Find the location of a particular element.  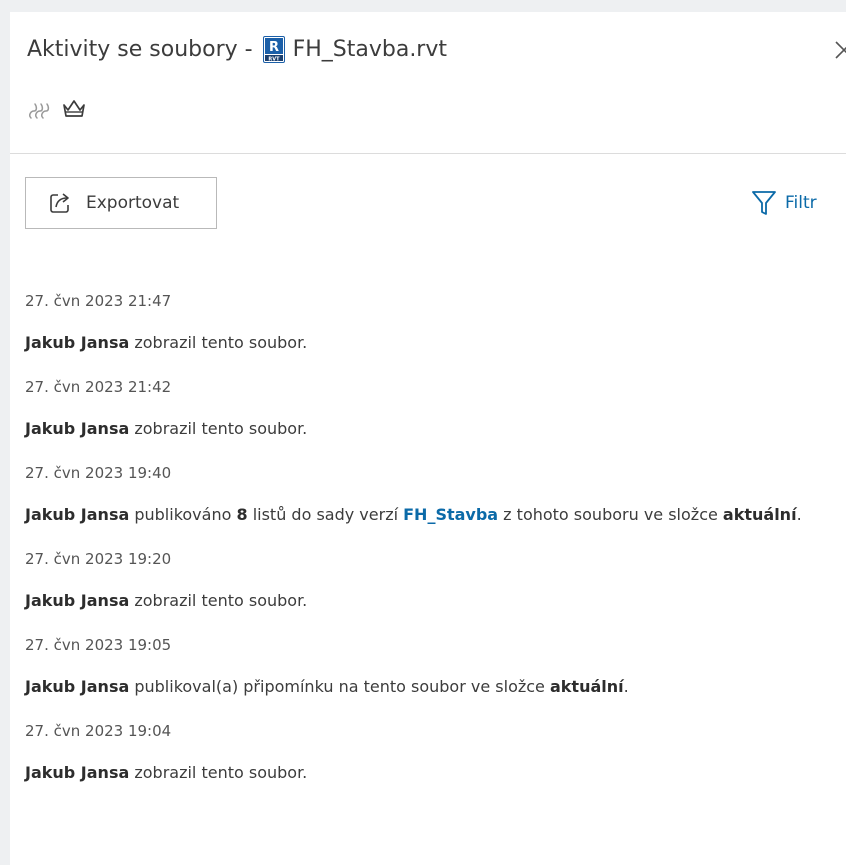

sheet-count: 8 is located at coordinates (242, 514).